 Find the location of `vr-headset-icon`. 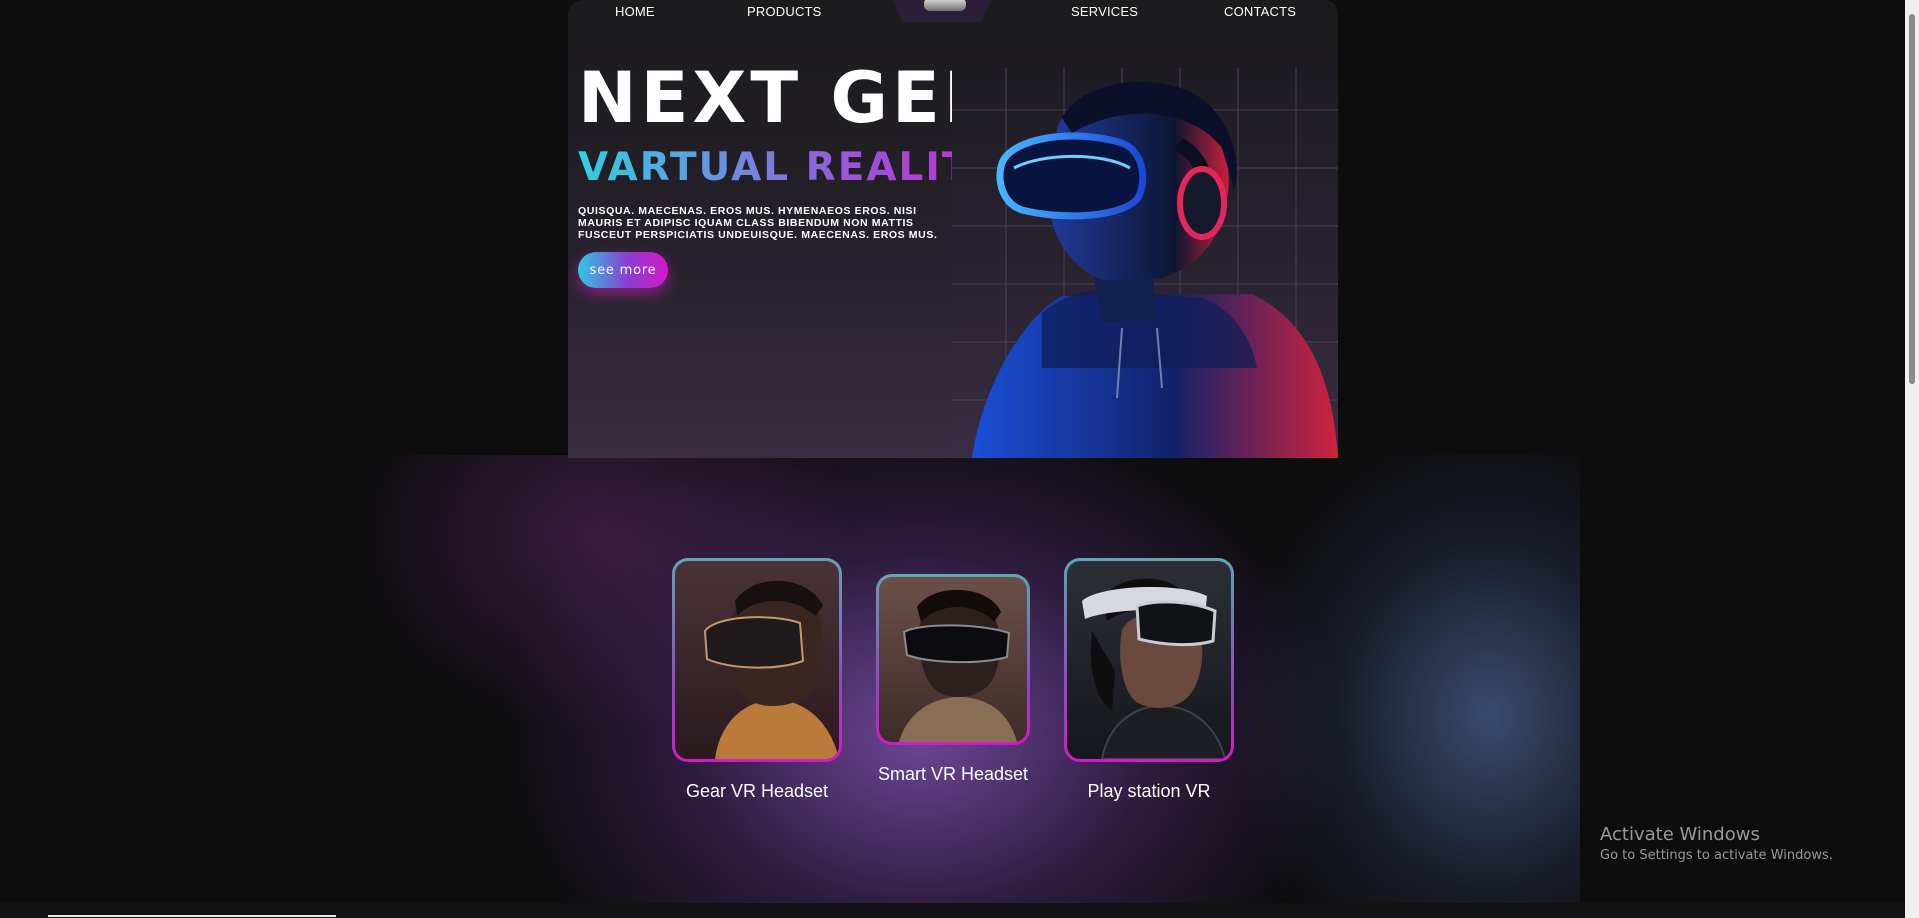

vr-headset-icon is located at coordinates (945, 5).